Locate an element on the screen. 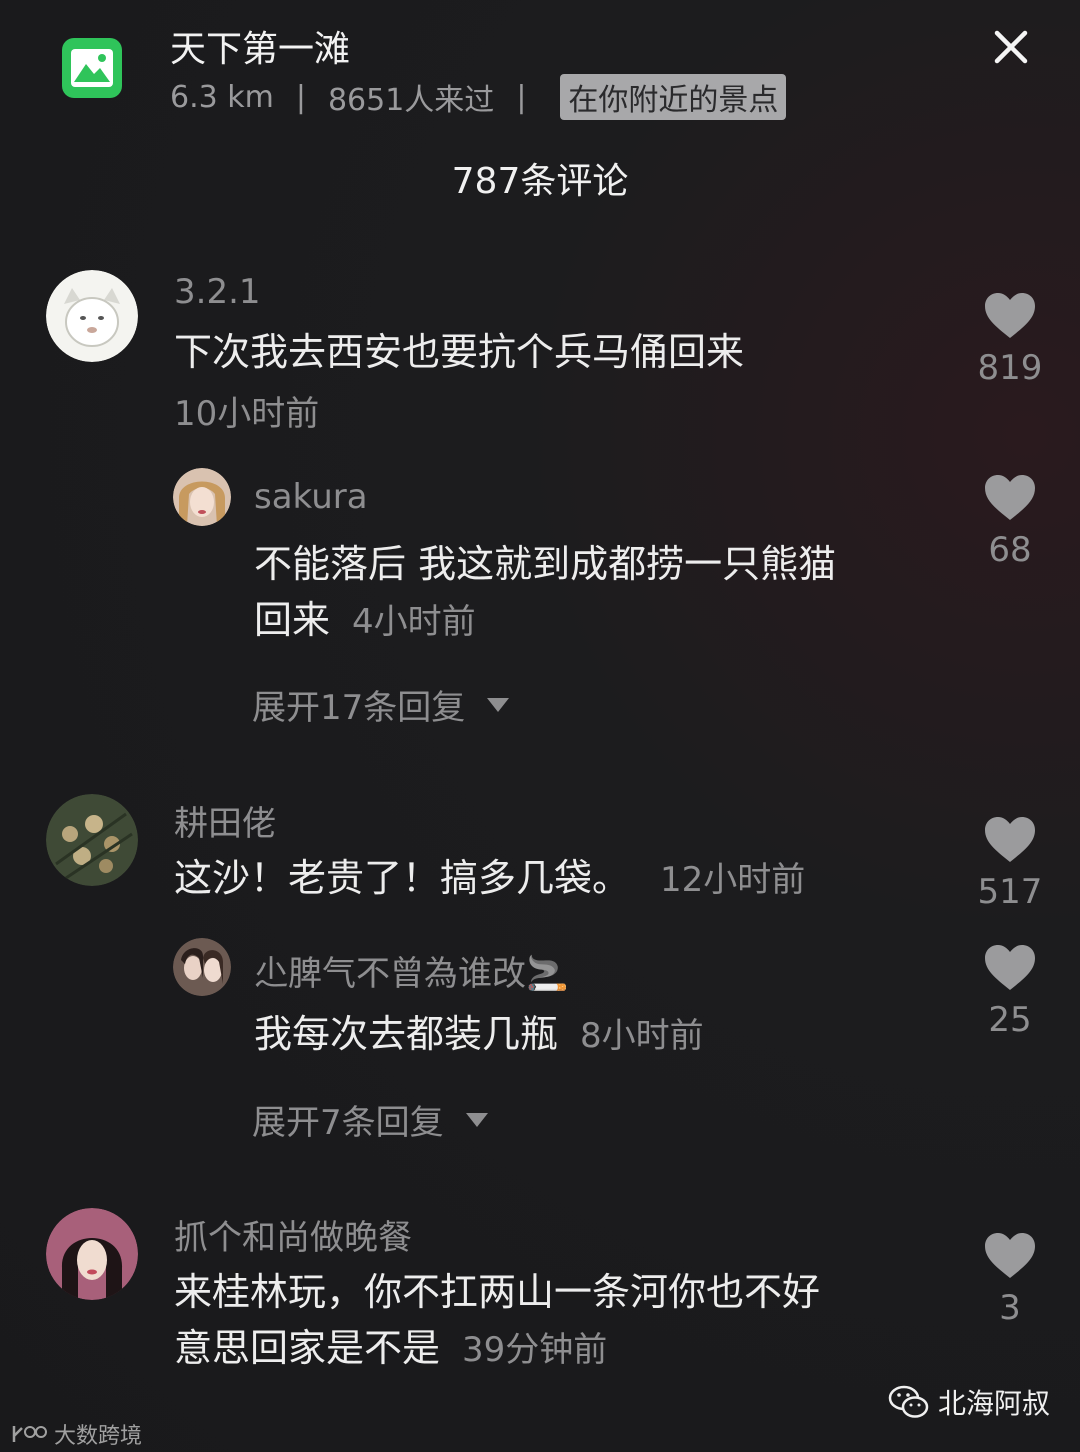  brand-logo-icon is located at coordinates (29, 1434).